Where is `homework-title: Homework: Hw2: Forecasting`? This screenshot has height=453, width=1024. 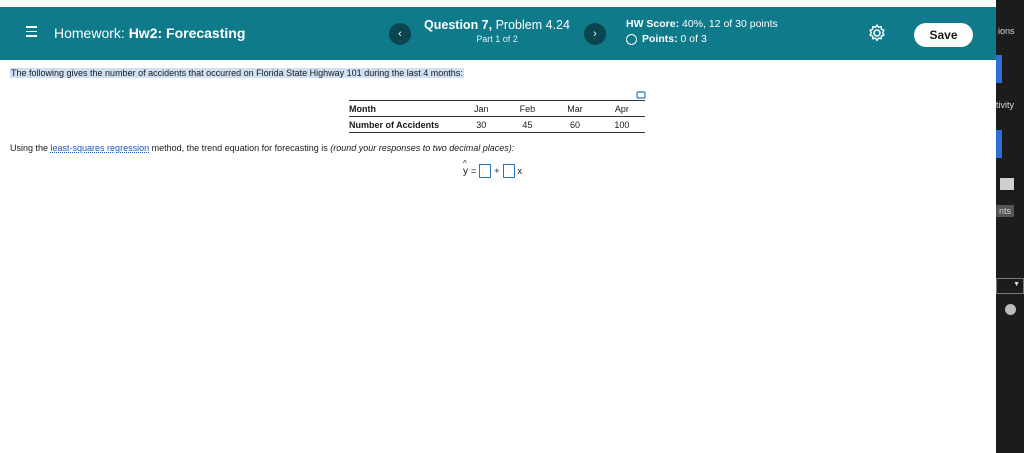
homework-title: Homework: Hw2: Forecasting is located at coordinates (149, 33).